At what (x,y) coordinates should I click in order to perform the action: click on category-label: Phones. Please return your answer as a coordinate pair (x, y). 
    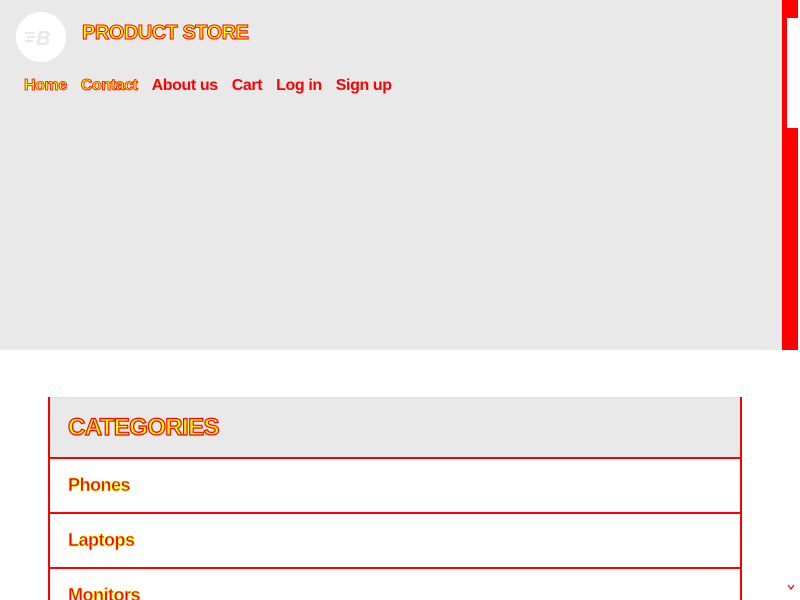
    Looking at the image, I should click on (99, 485).